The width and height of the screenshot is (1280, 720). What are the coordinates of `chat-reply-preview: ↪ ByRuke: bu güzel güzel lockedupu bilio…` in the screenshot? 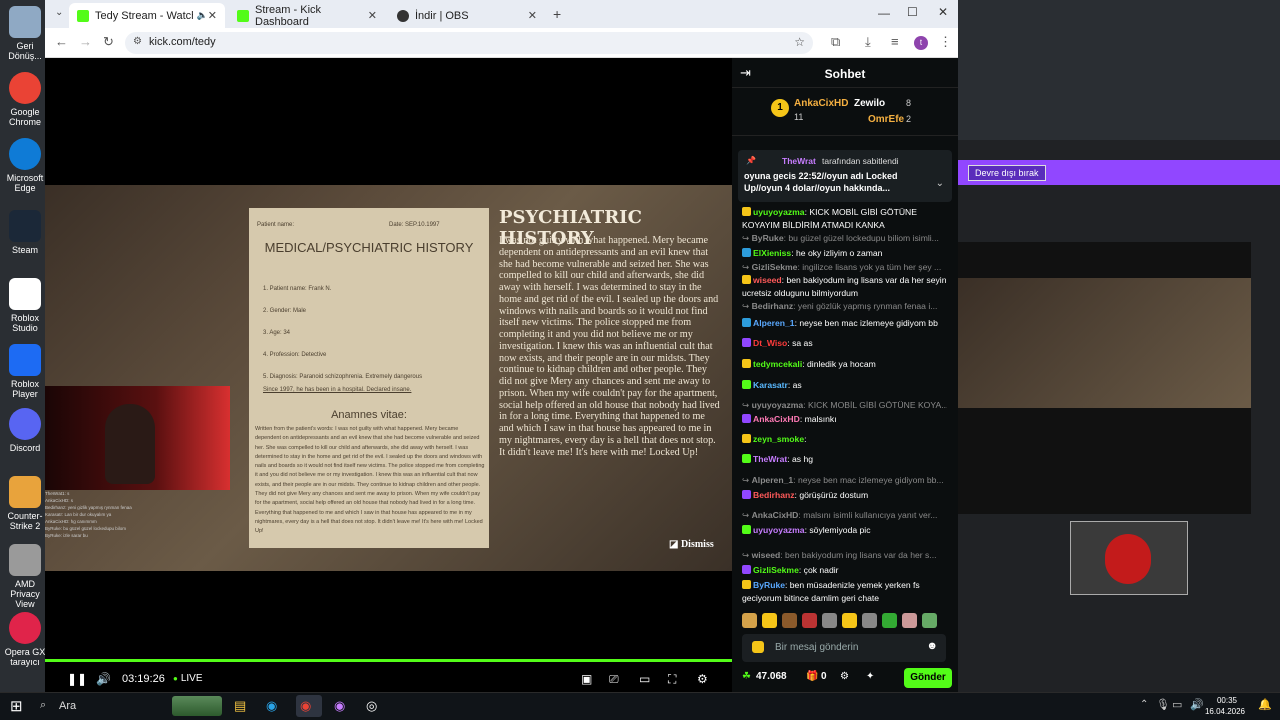 It's located at (844, 238).